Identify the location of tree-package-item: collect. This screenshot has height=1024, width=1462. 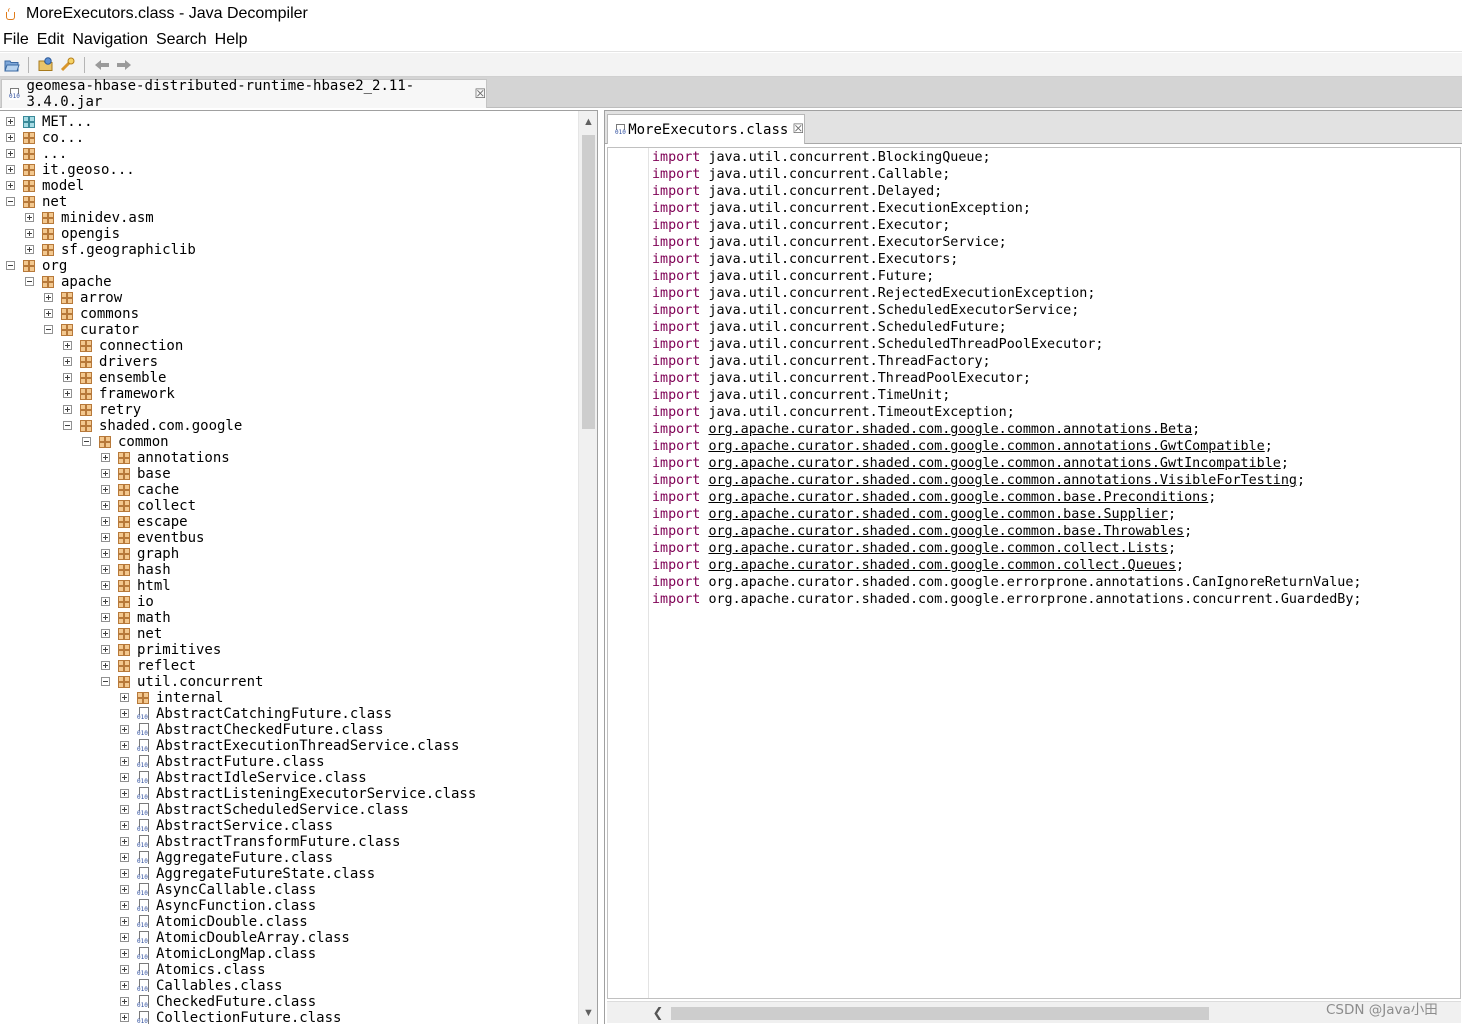
(289, 506).